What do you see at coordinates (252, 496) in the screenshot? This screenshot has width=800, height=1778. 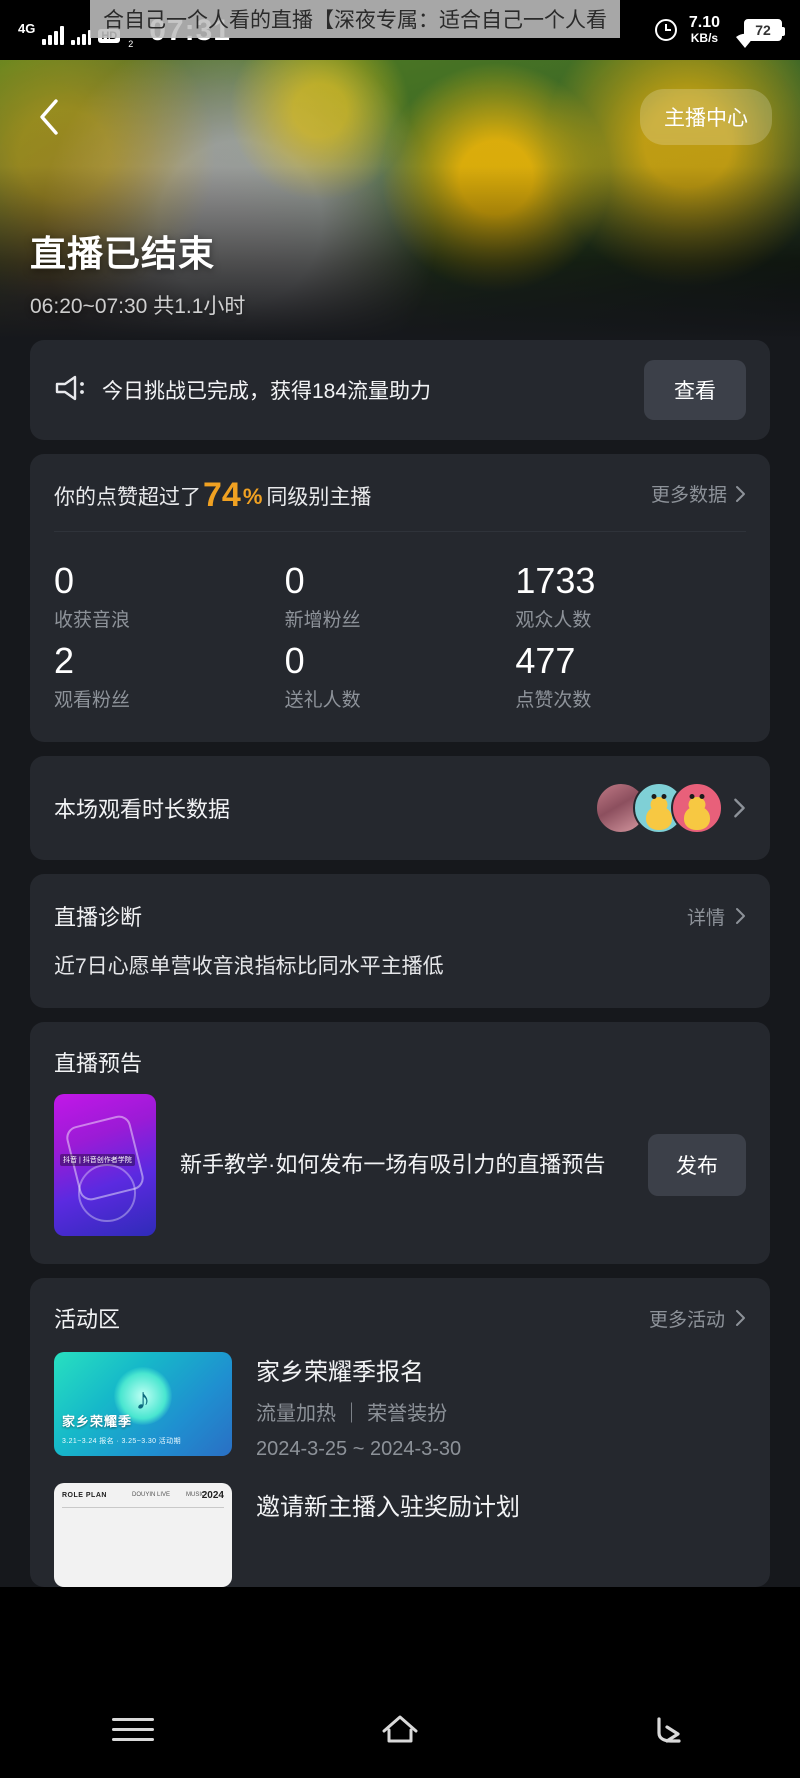 I see `percentile-sign: %` at bounding box center [252, 496].